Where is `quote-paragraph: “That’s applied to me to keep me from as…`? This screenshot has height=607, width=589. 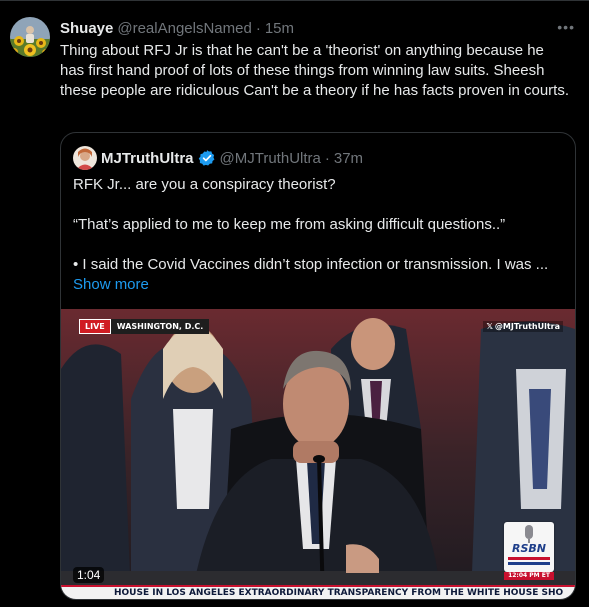 quote-paragraph: “That’s applied to me to keep me from as… is located at coordinates (289, 224).